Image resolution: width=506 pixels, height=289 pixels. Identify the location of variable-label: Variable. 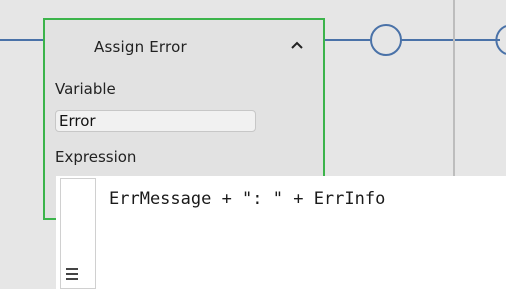
(85, 89).